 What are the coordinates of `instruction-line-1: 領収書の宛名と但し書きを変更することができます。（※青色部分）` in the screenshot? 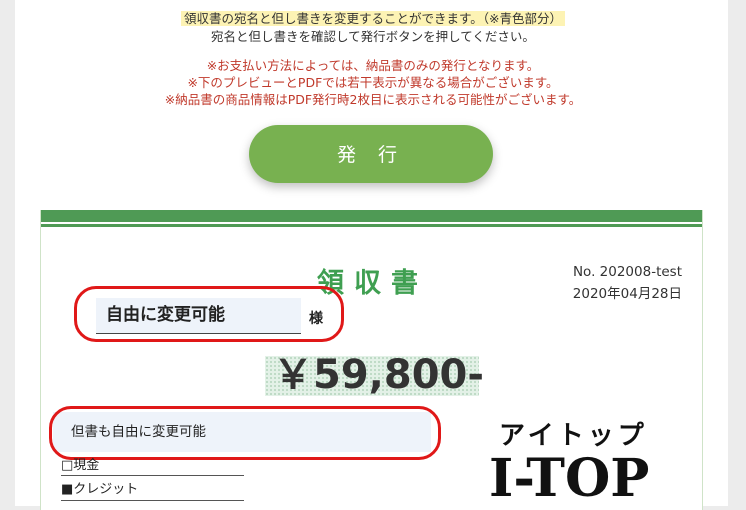 It's located at (373, 18).